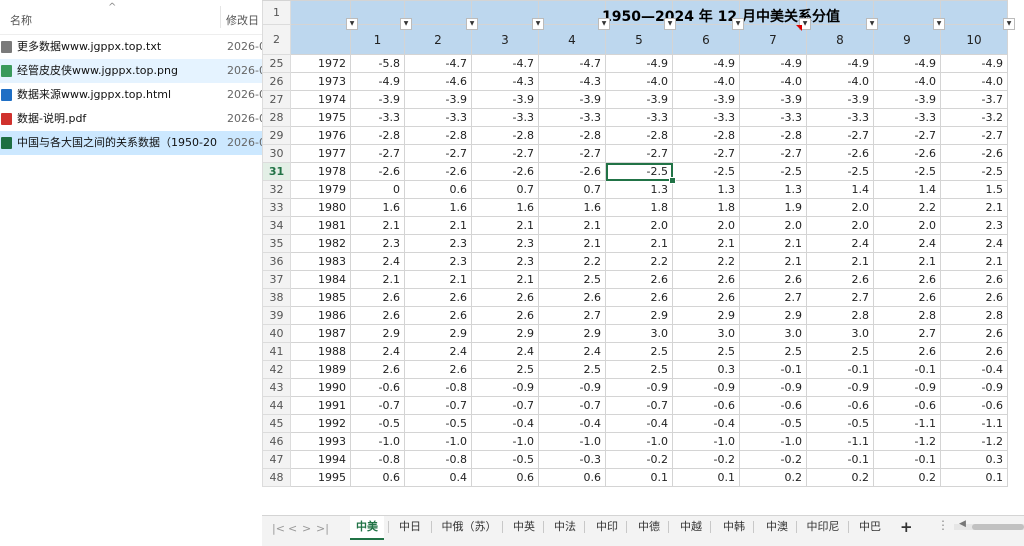 This screenshot has height=546, width=1024. What do you see at coordinates (276, 171) in the screenshot?
I see `row-header: 31` at bounding box center [276, 171].